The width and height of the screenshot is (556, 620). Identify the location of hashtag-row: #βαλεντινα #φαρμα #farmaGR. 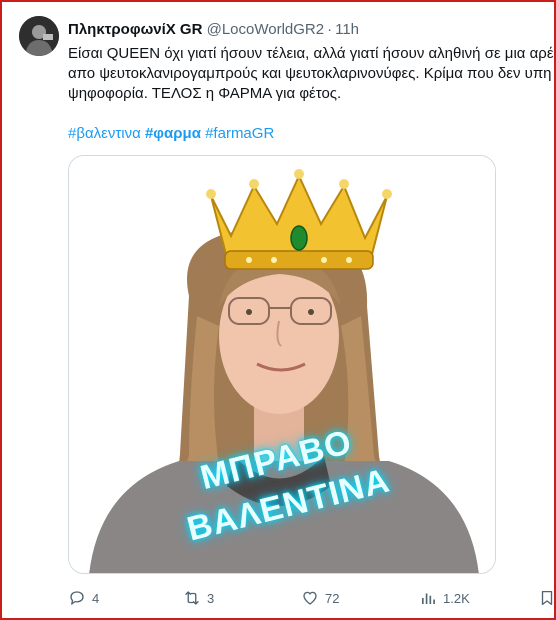
(171, 134).